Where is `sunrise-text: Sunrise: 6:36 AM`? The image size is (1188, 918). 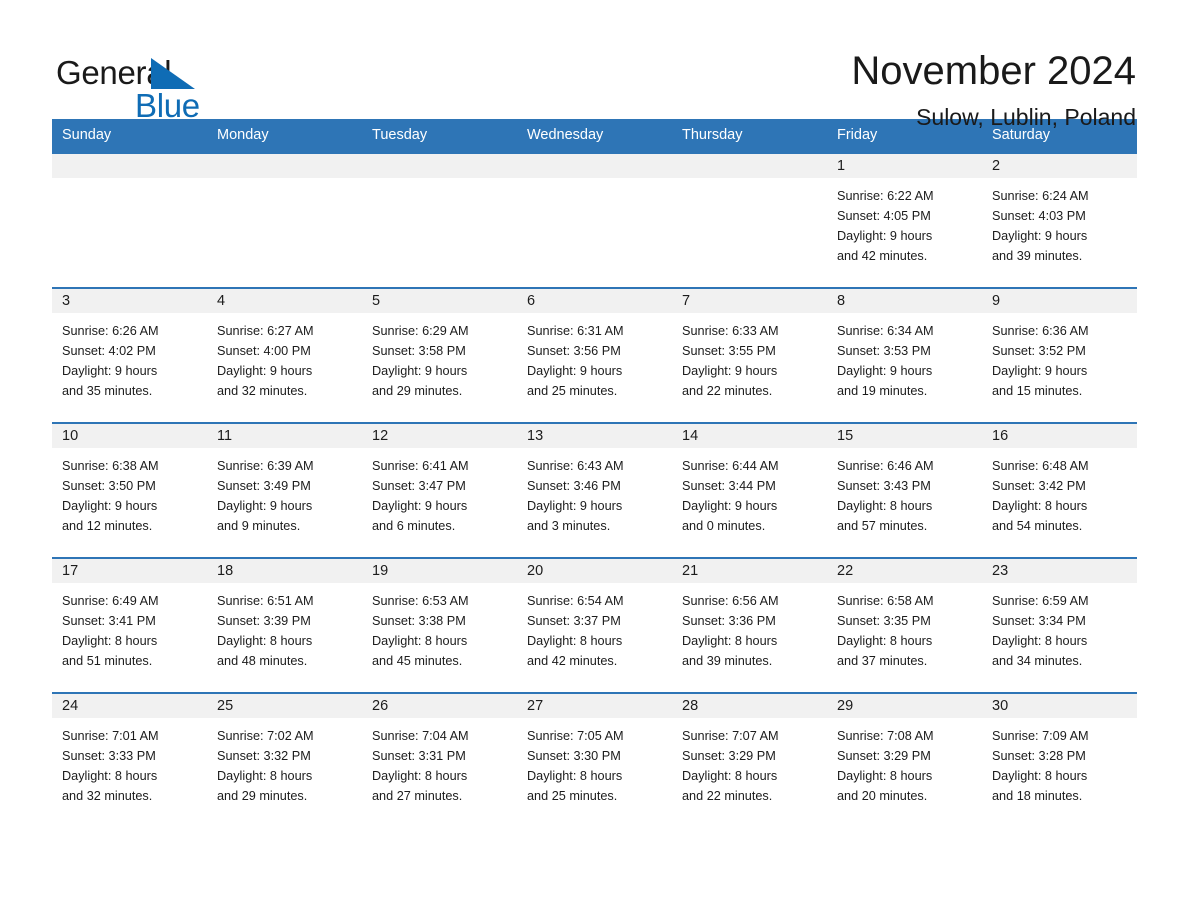
sunrise-text: Sunrise: 6:36 AM is located at coordinates (1040, 331).